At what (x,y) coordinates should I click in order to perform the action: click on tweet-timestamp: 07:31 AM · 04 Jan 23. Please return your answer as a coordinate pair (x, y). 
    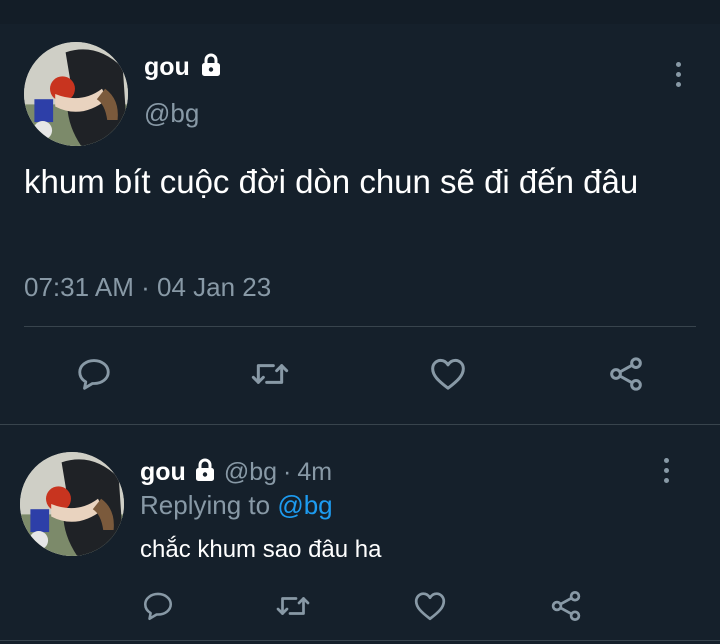
    Looking at the image, I should click on (147, 287).